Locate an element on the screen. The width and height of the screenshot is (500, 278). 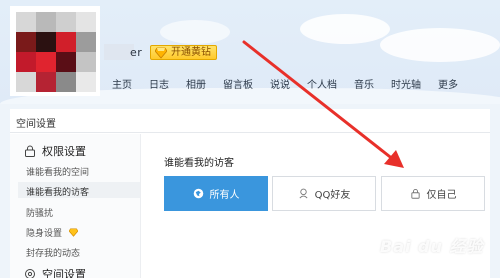
option-qq-friends: QQ好友 is located at coordinates (324, 193).